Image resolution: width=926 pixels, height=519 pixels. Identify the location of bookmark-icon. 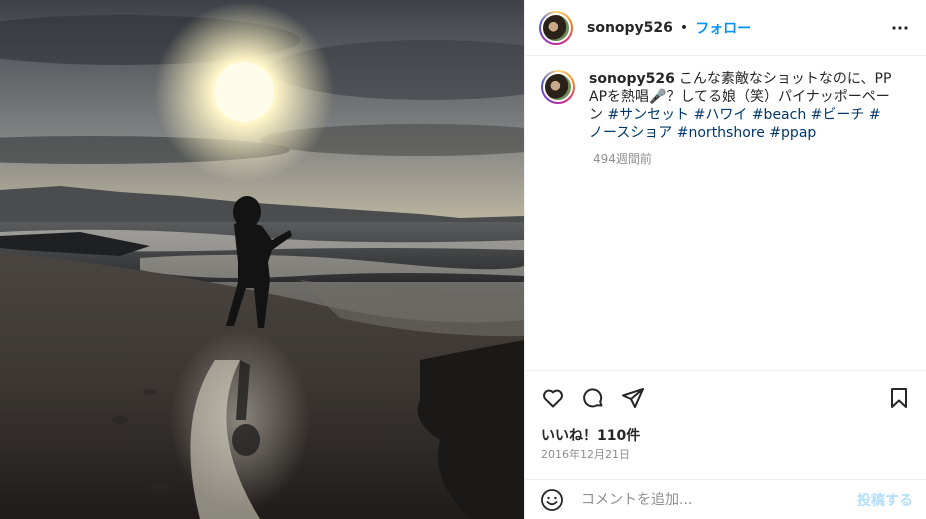
(899, 398).